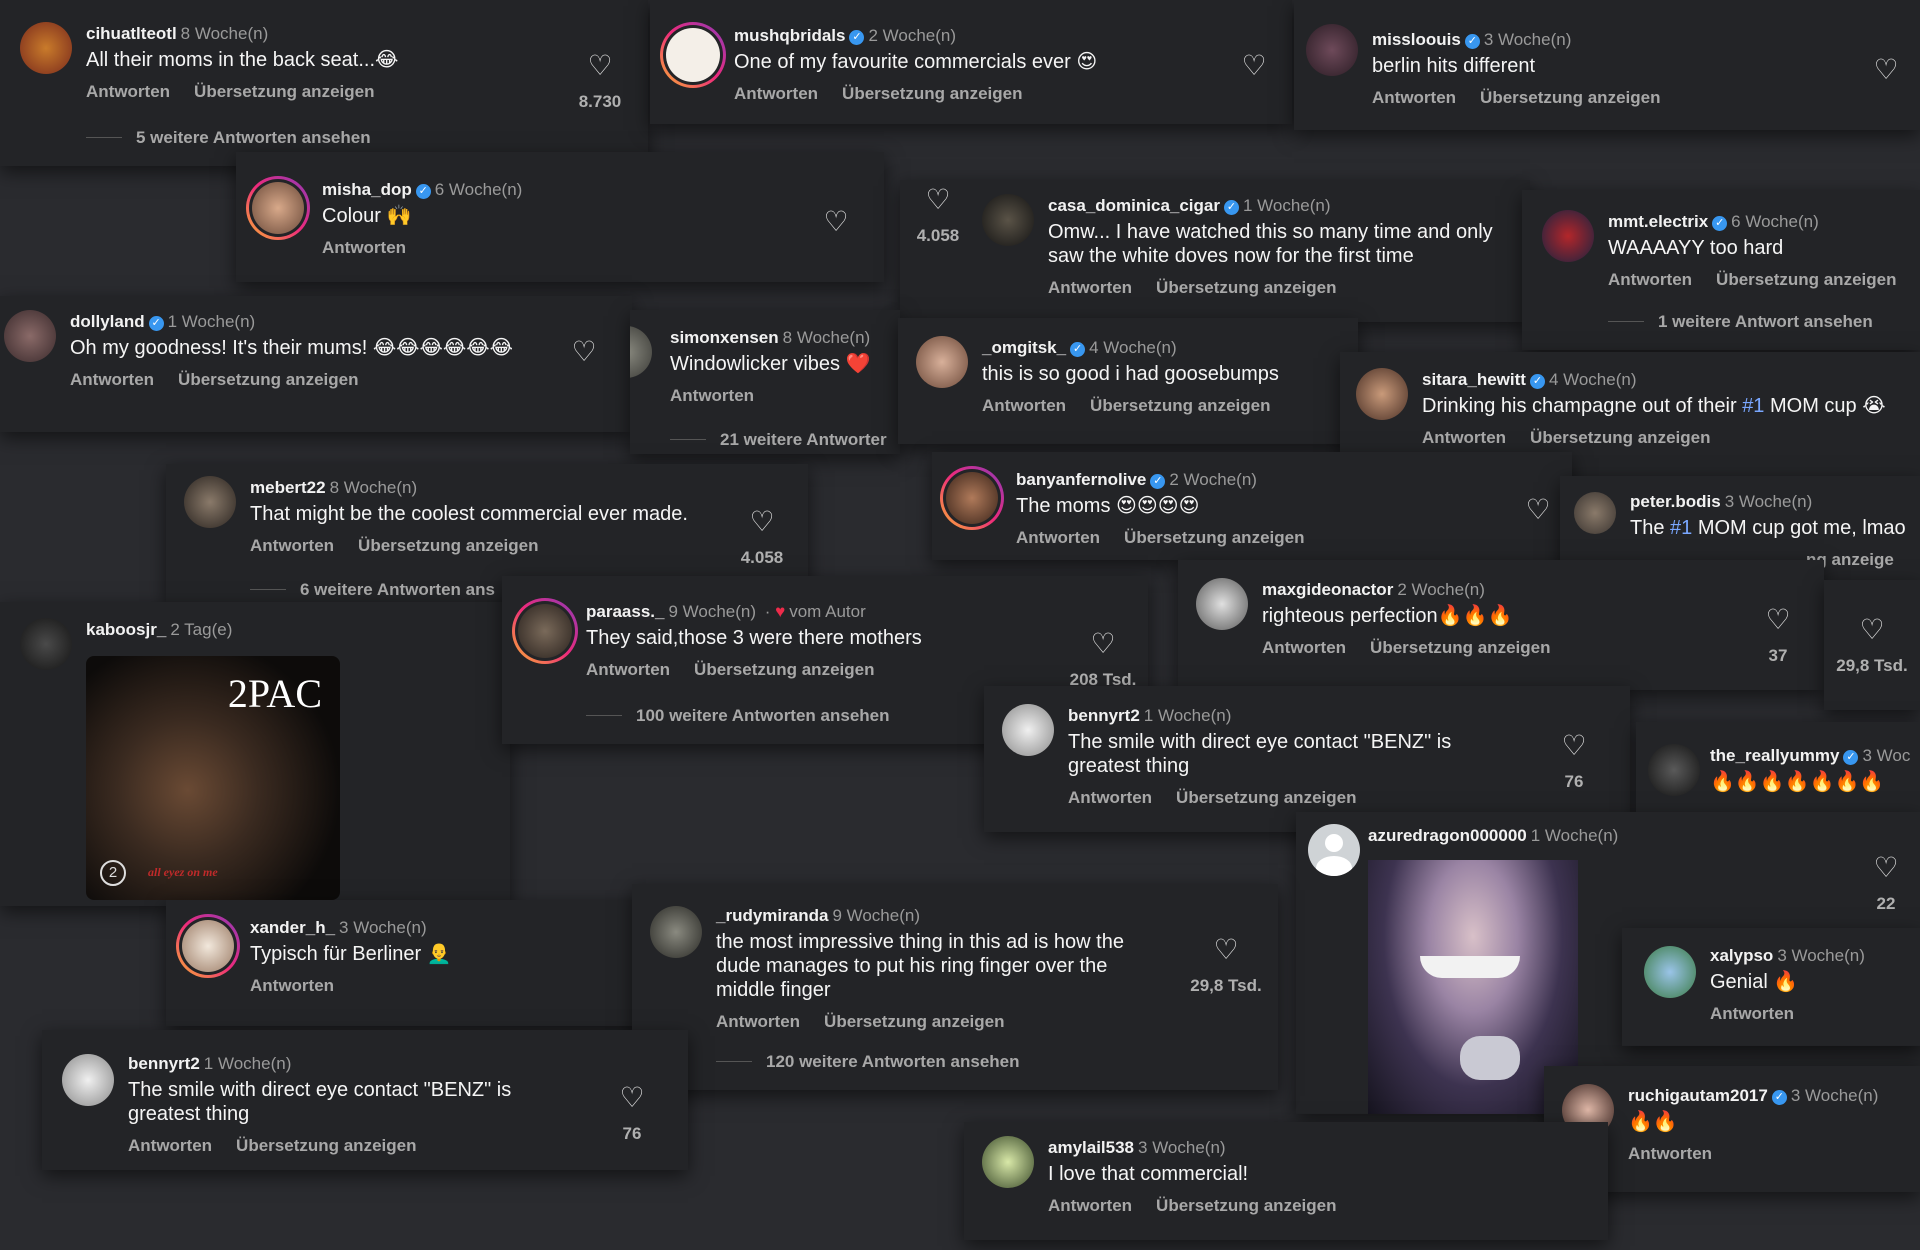 Image resolution: width=1920 pixels, height=1250 pixels. Describe the element at coordinates (600, 82) in the screenshot. I see `like-button: ♡ 8.730` at that location.